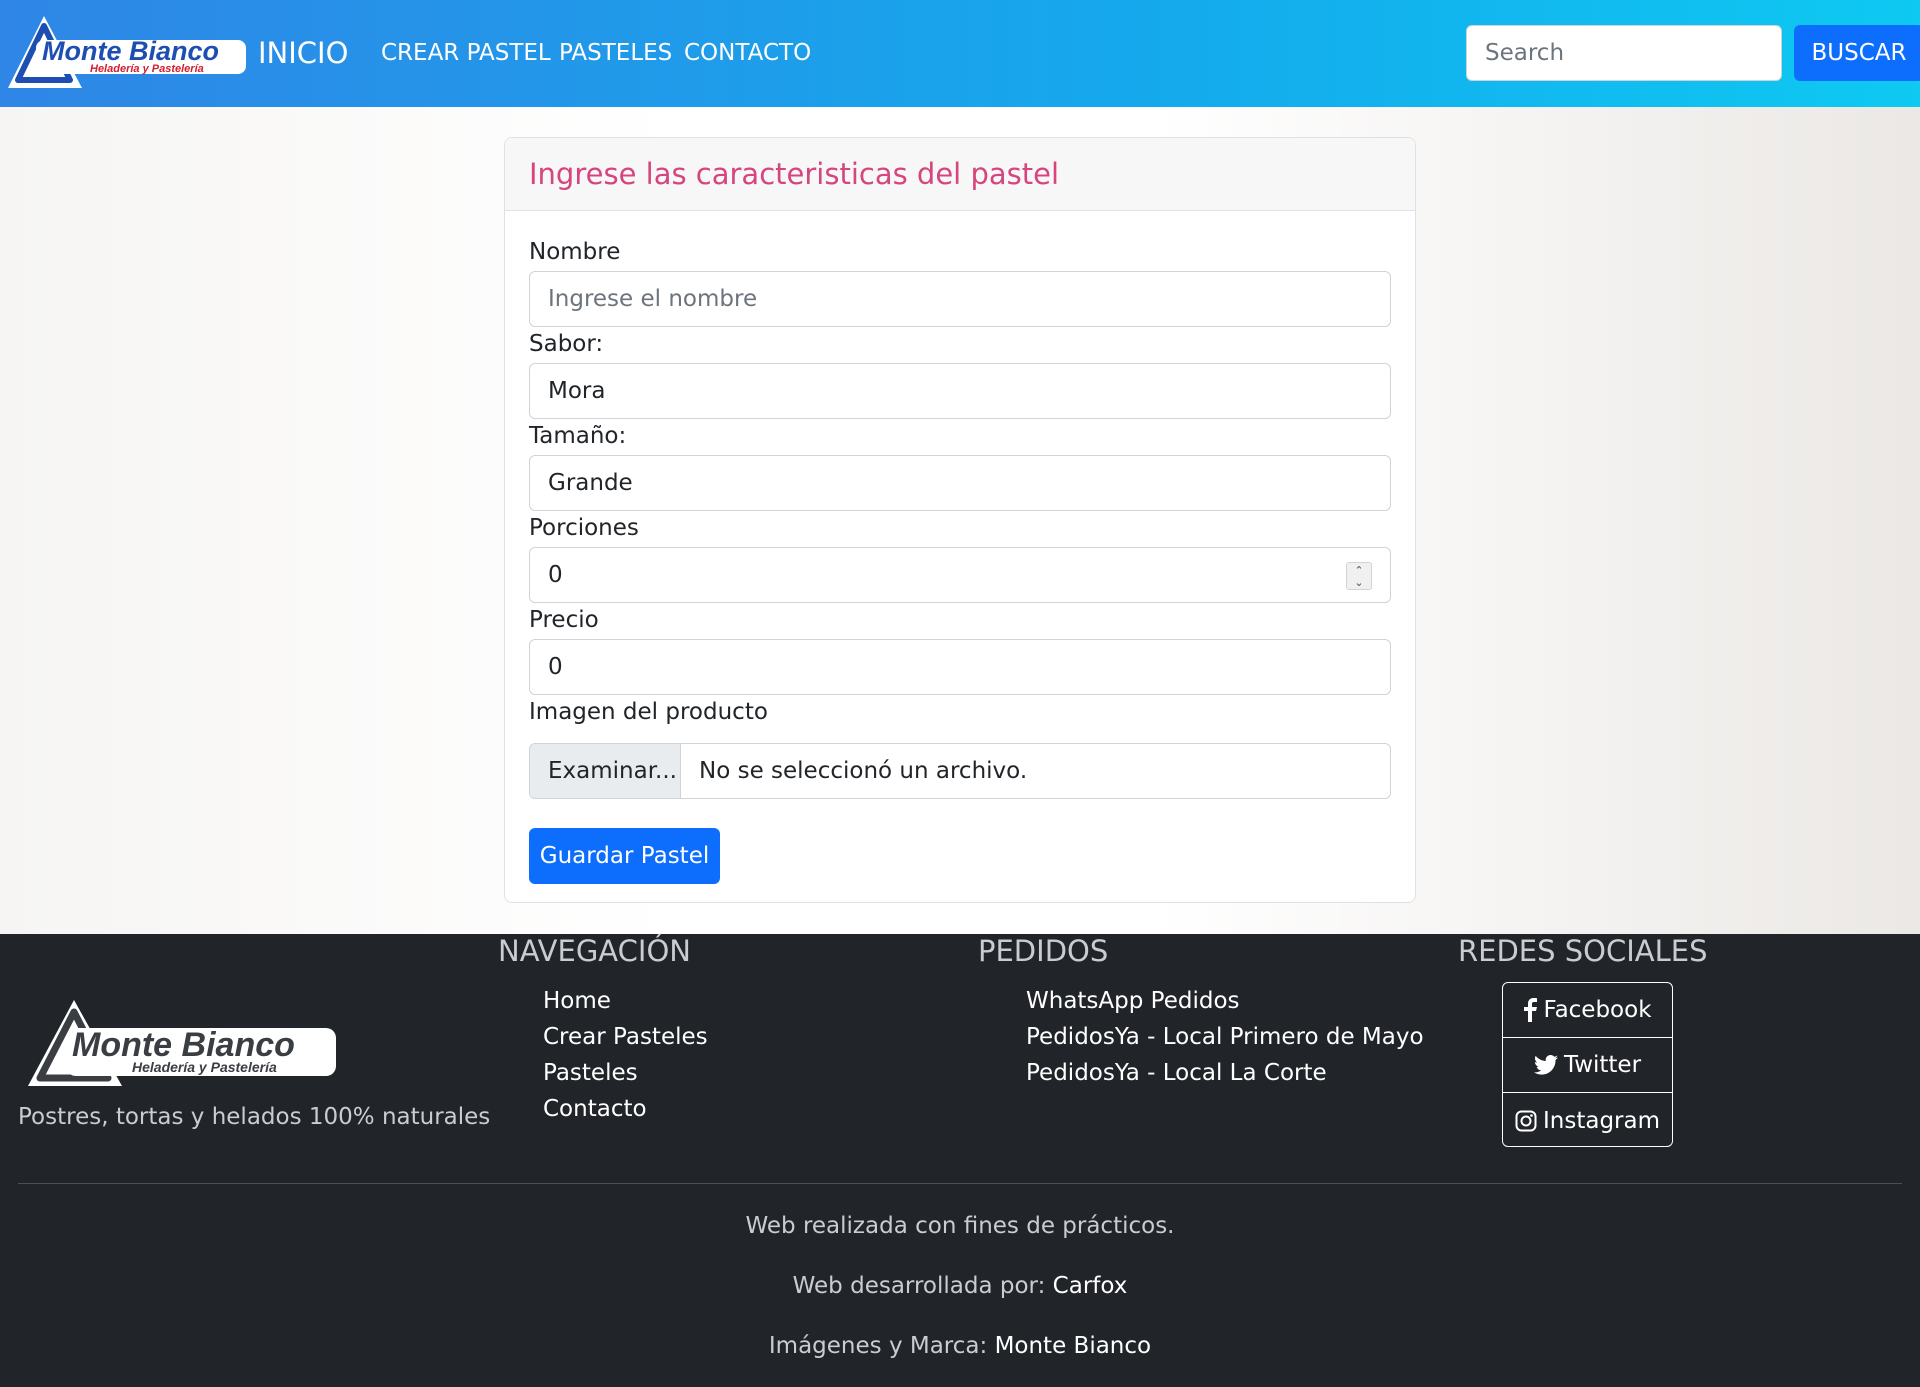 The height and width of the screenshot is (1387, 1920). What do you see at coordinates (303, 53) in the screenshot?
I see `nav-inicio-link: INICIO` at bounding box center [303, 53].